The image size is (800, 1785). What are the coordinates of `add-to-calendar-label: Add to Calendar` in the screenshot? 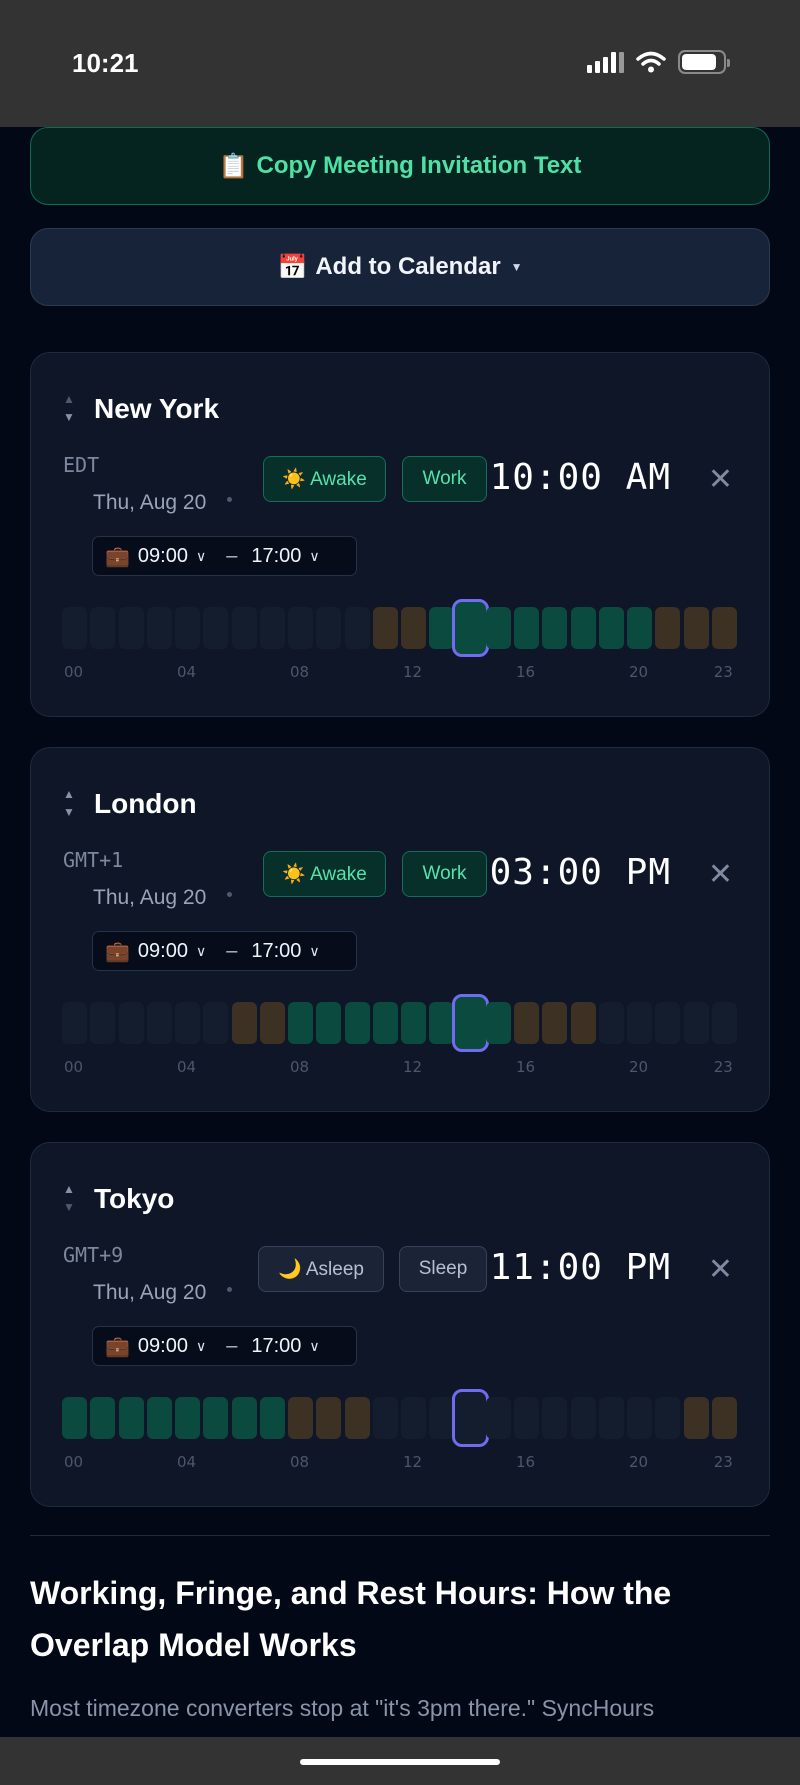 It's located at (408, 266).